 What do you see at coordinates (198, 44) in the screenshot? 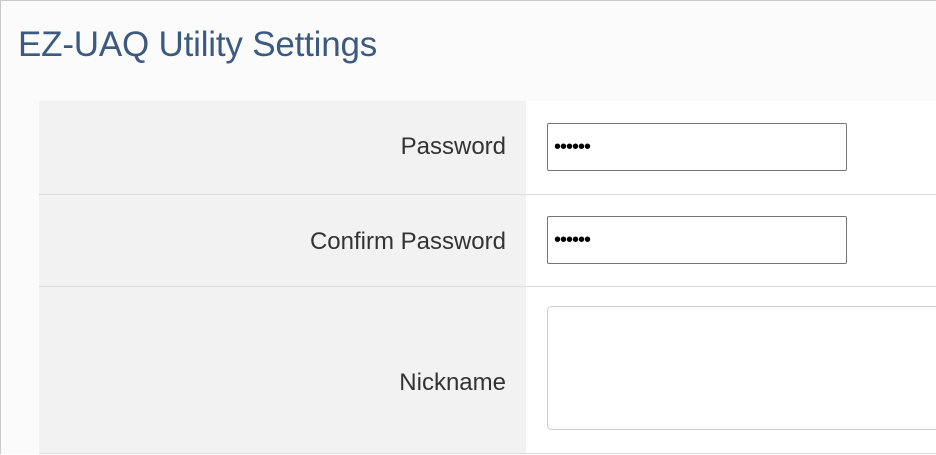
I see `page-title: EZ-UAQ Utility Settings` at bounding box center [198, 44].